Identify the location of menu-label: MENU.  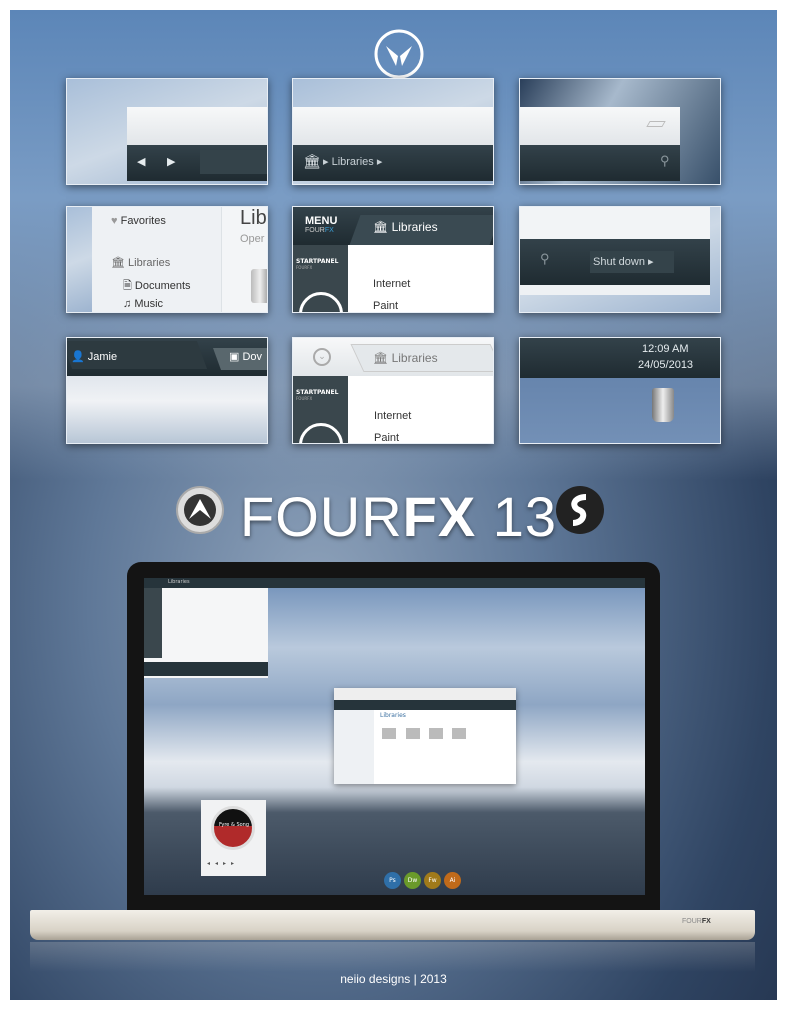
(321, 221).